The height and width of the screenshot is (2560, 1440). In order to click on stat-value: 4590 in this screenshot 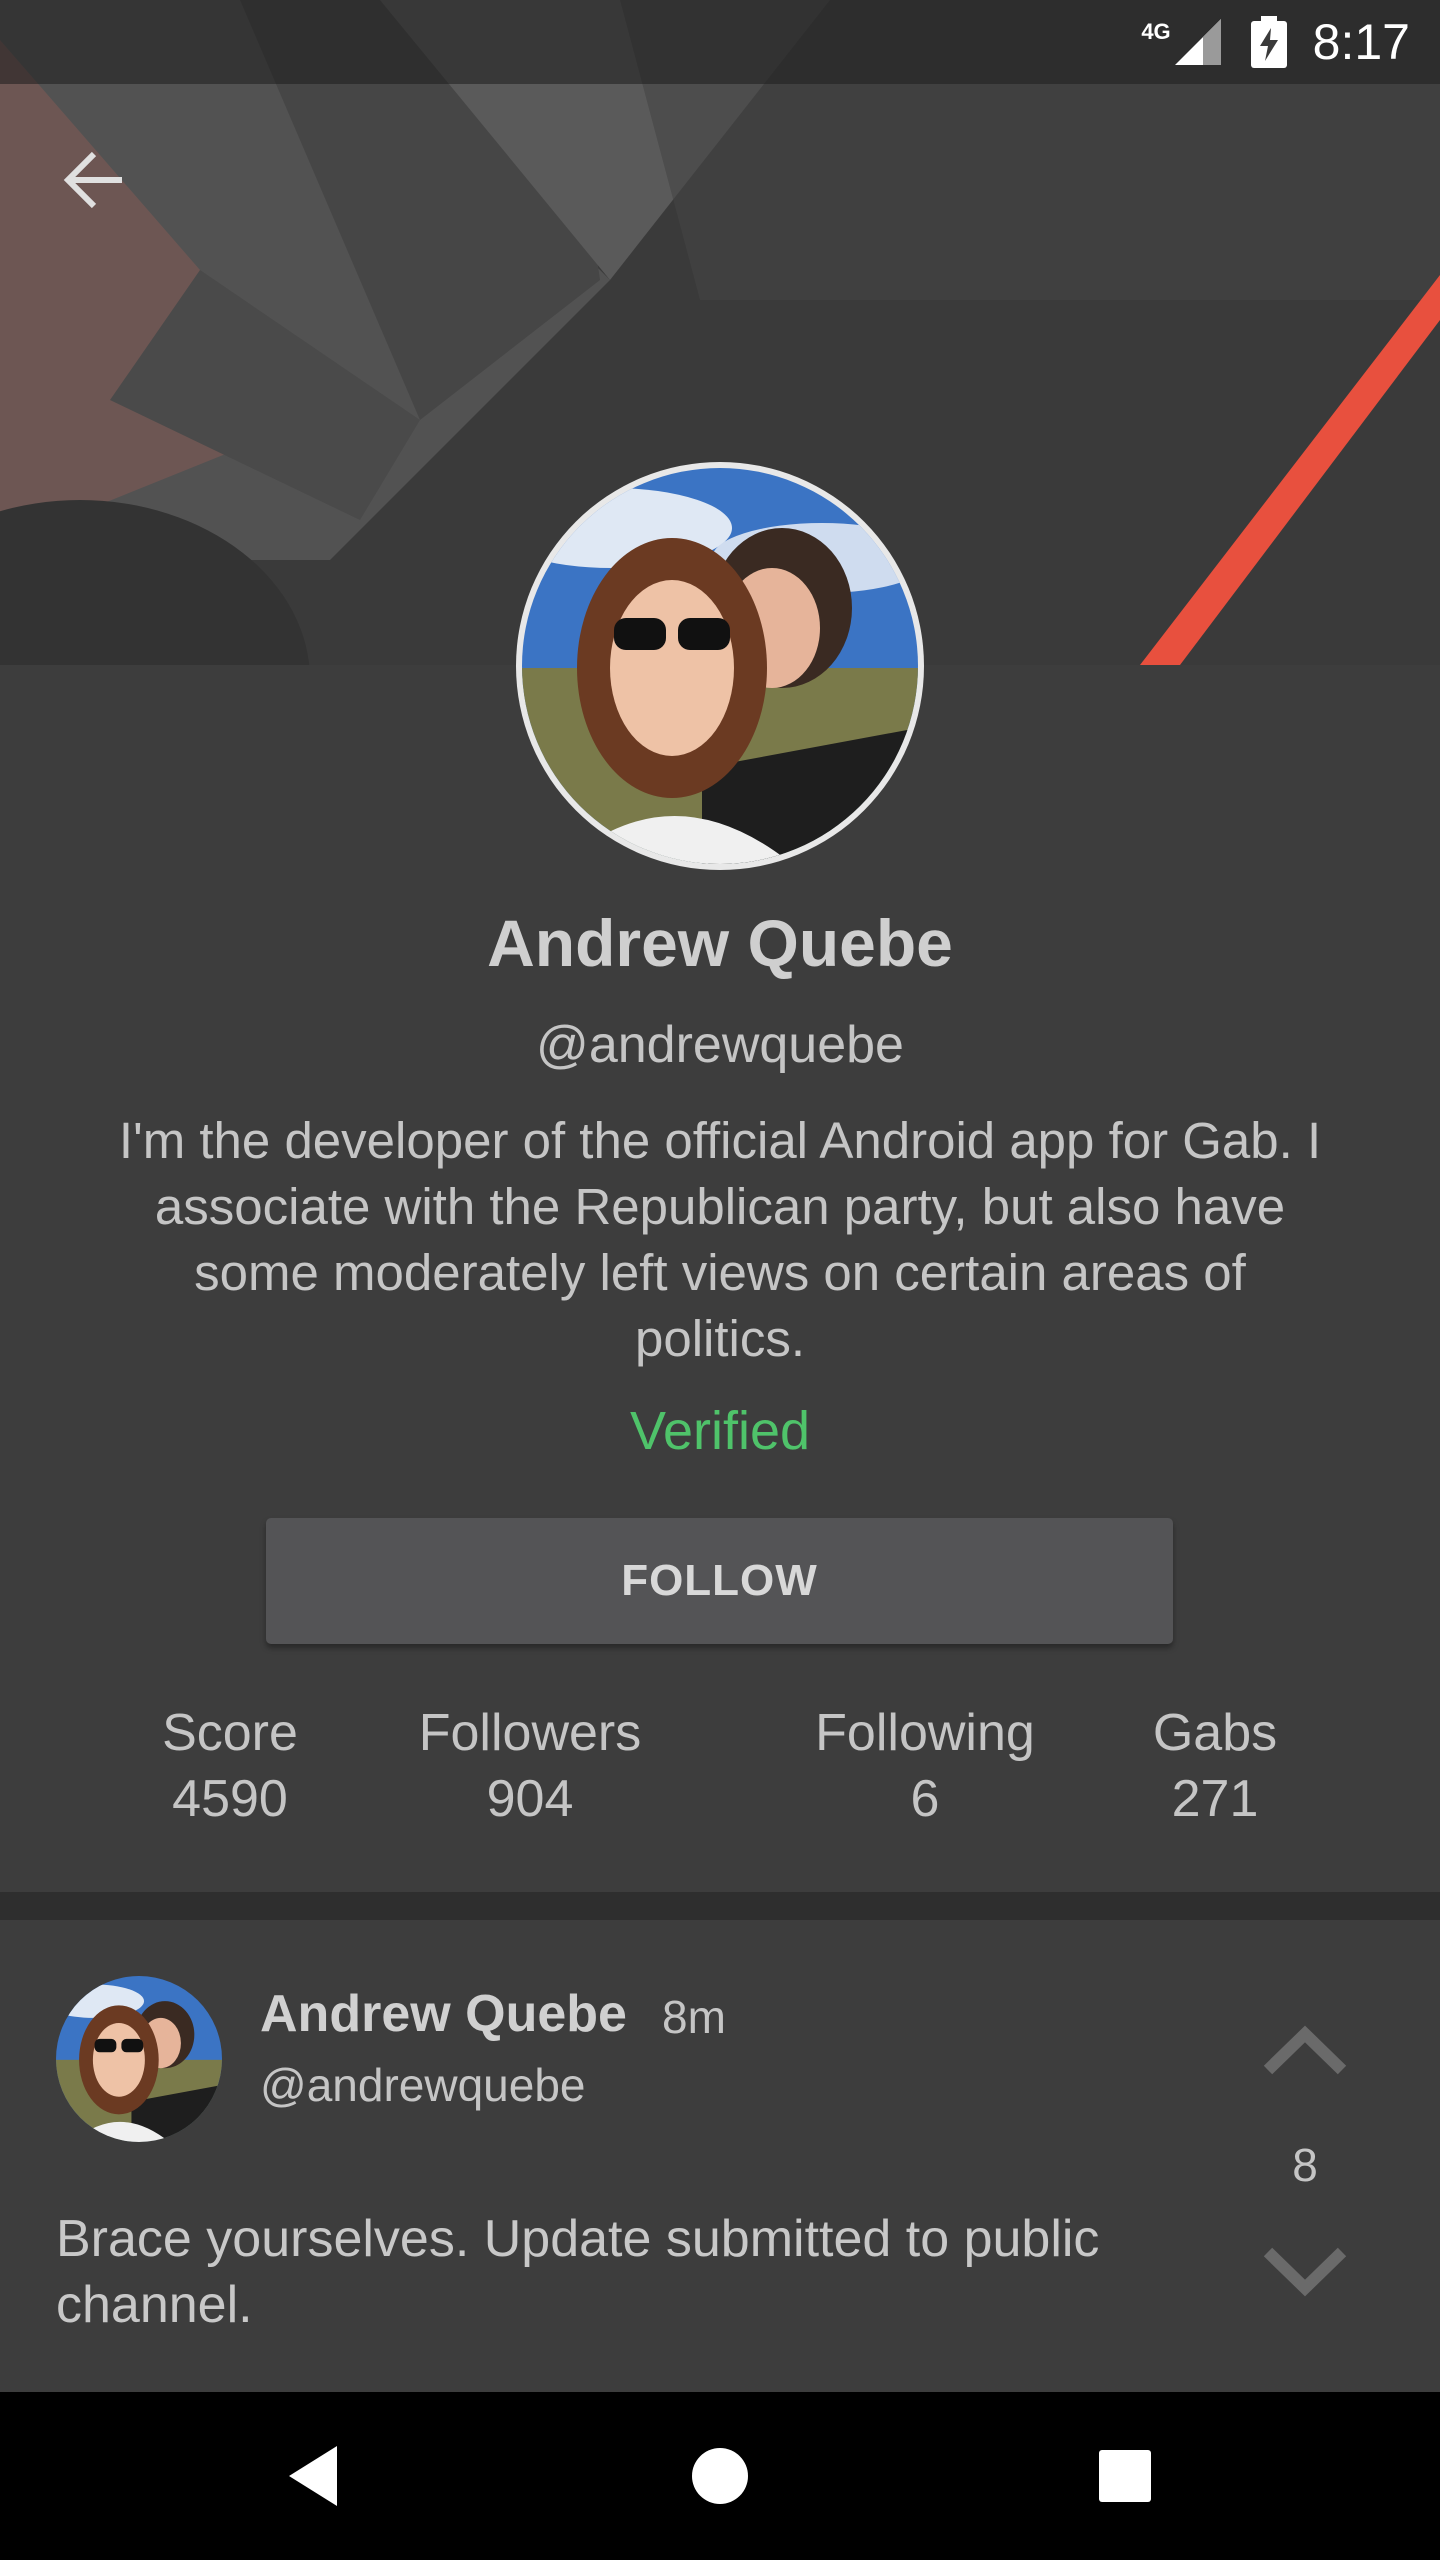, I will do `click(230, 1799)`.